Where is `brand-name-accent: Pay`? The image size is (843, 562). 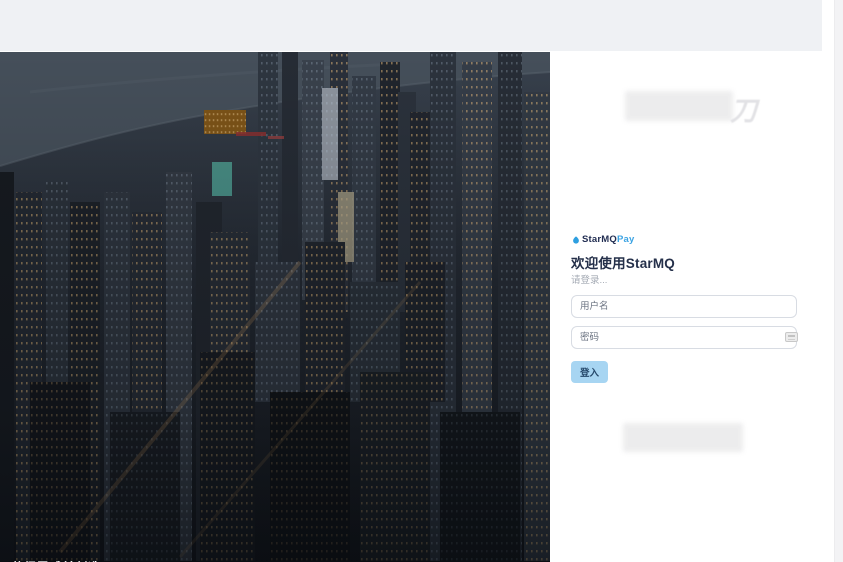
brand-name-accent: Pay is located at coordinates (625, 239).